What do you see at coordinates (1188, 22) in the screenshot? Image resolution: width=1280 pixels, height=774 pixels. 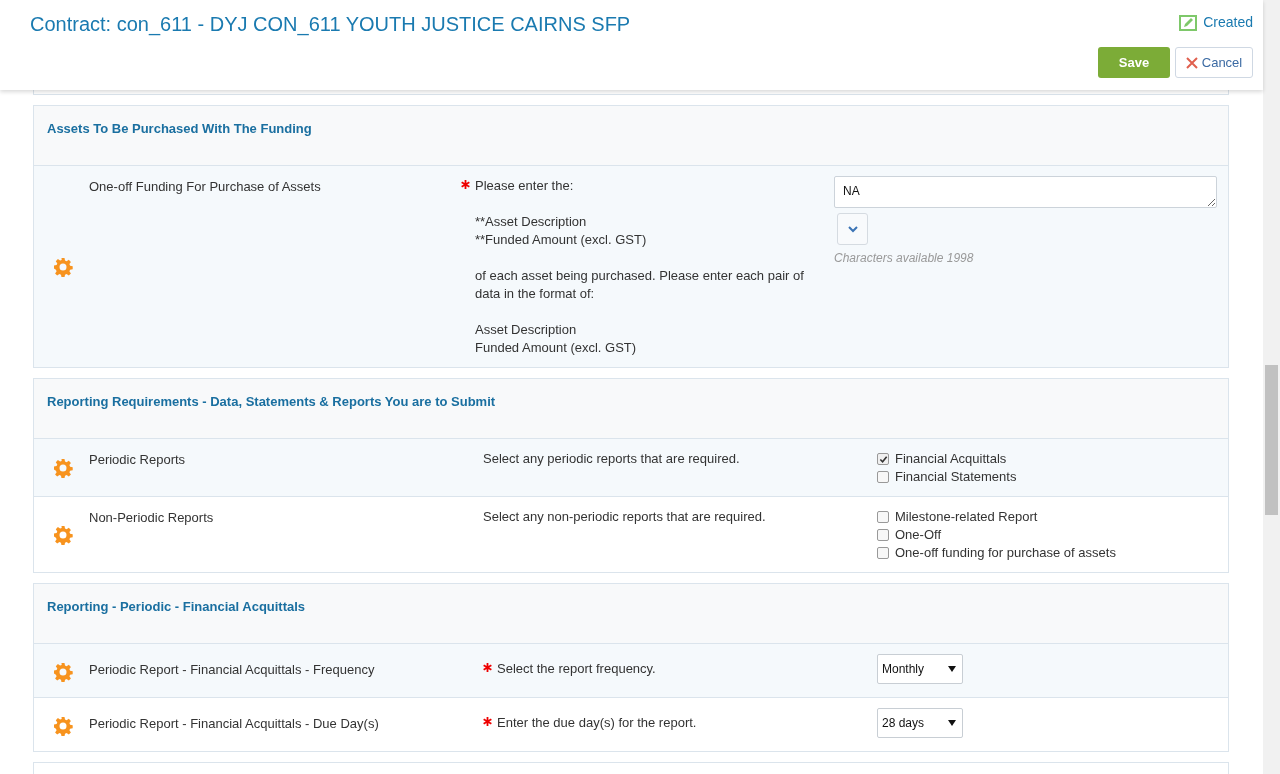 I see `edit-note-icon` at bounding box center [1188, 22].